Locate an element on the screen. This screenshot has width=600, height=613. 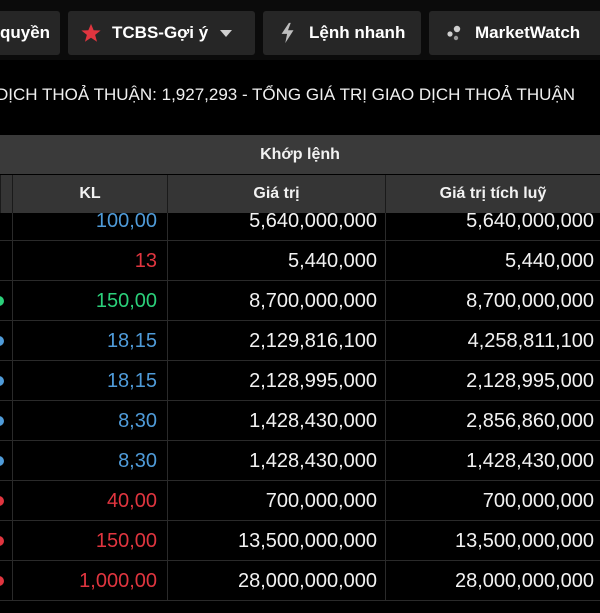
table-row: 18,15 2,128,995,000 2,128,995,000 is located at coordinates (300, 381).